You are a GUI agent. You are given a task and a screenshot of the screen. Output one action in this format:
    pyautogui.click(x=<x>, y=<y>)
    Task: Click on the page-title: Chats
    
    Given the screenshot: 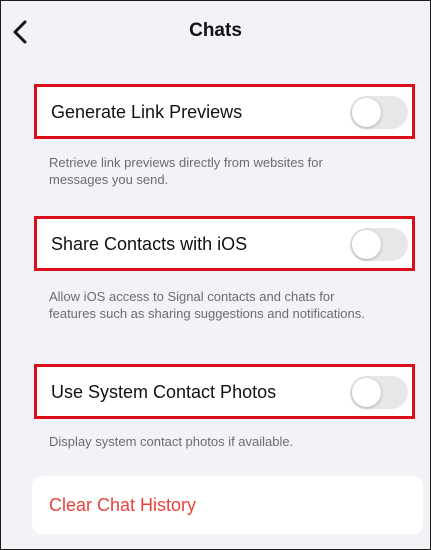 What is the action you would take?
    pyautogui.click(x=215, y=30)
    